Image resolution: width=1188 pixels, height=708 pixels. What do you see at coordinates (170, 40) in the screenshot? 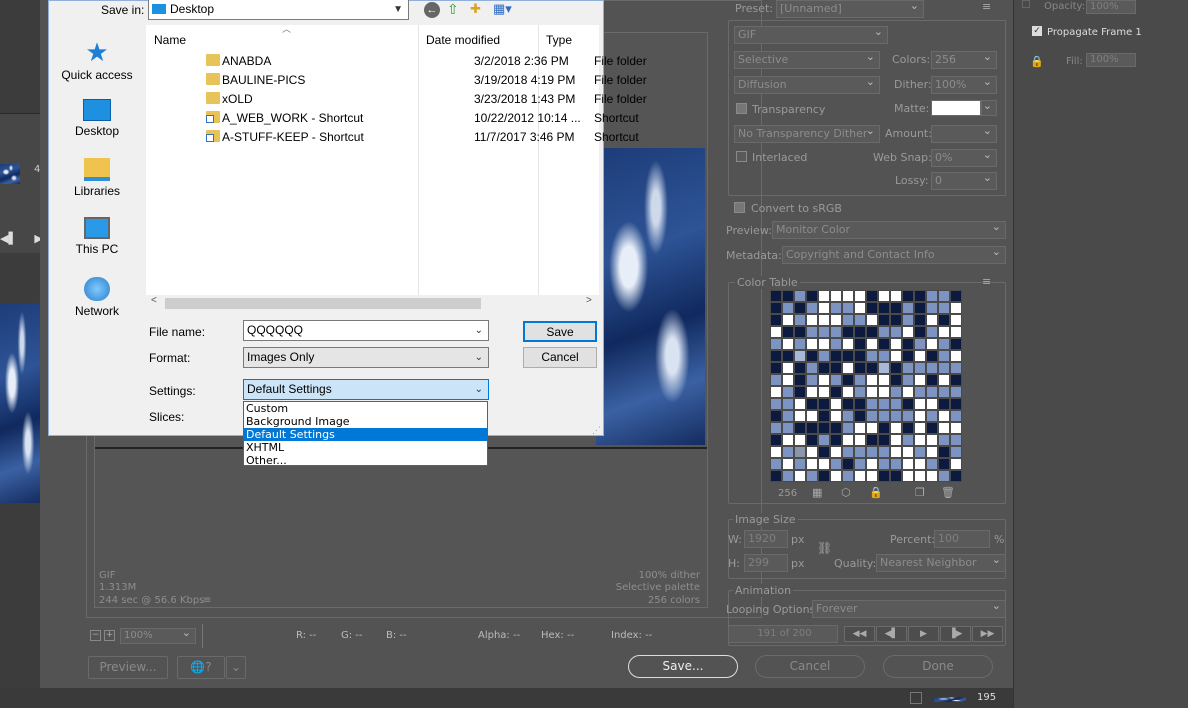
I see `column-header-name: Name` at bounding box center [170, 40].